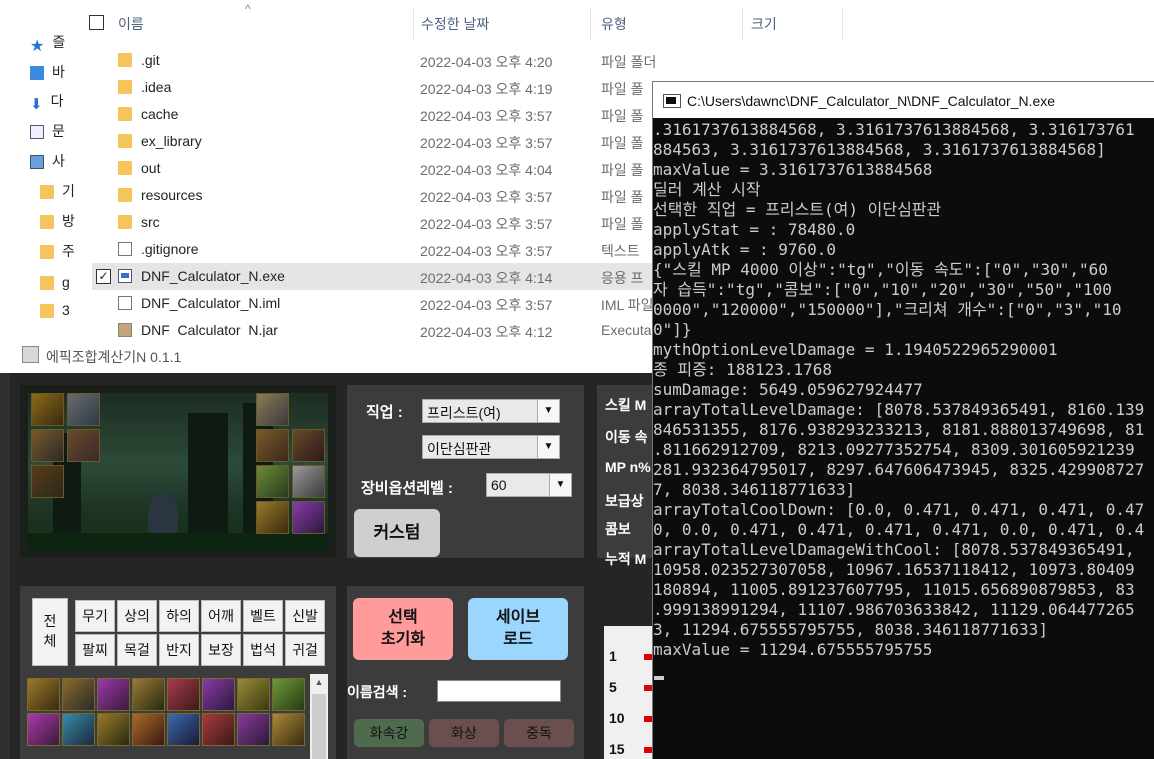  What do you see at coordinates (64, 252) in the screenshot?
I see `nav-item-folder: 주` at bounding box center [64, 252].